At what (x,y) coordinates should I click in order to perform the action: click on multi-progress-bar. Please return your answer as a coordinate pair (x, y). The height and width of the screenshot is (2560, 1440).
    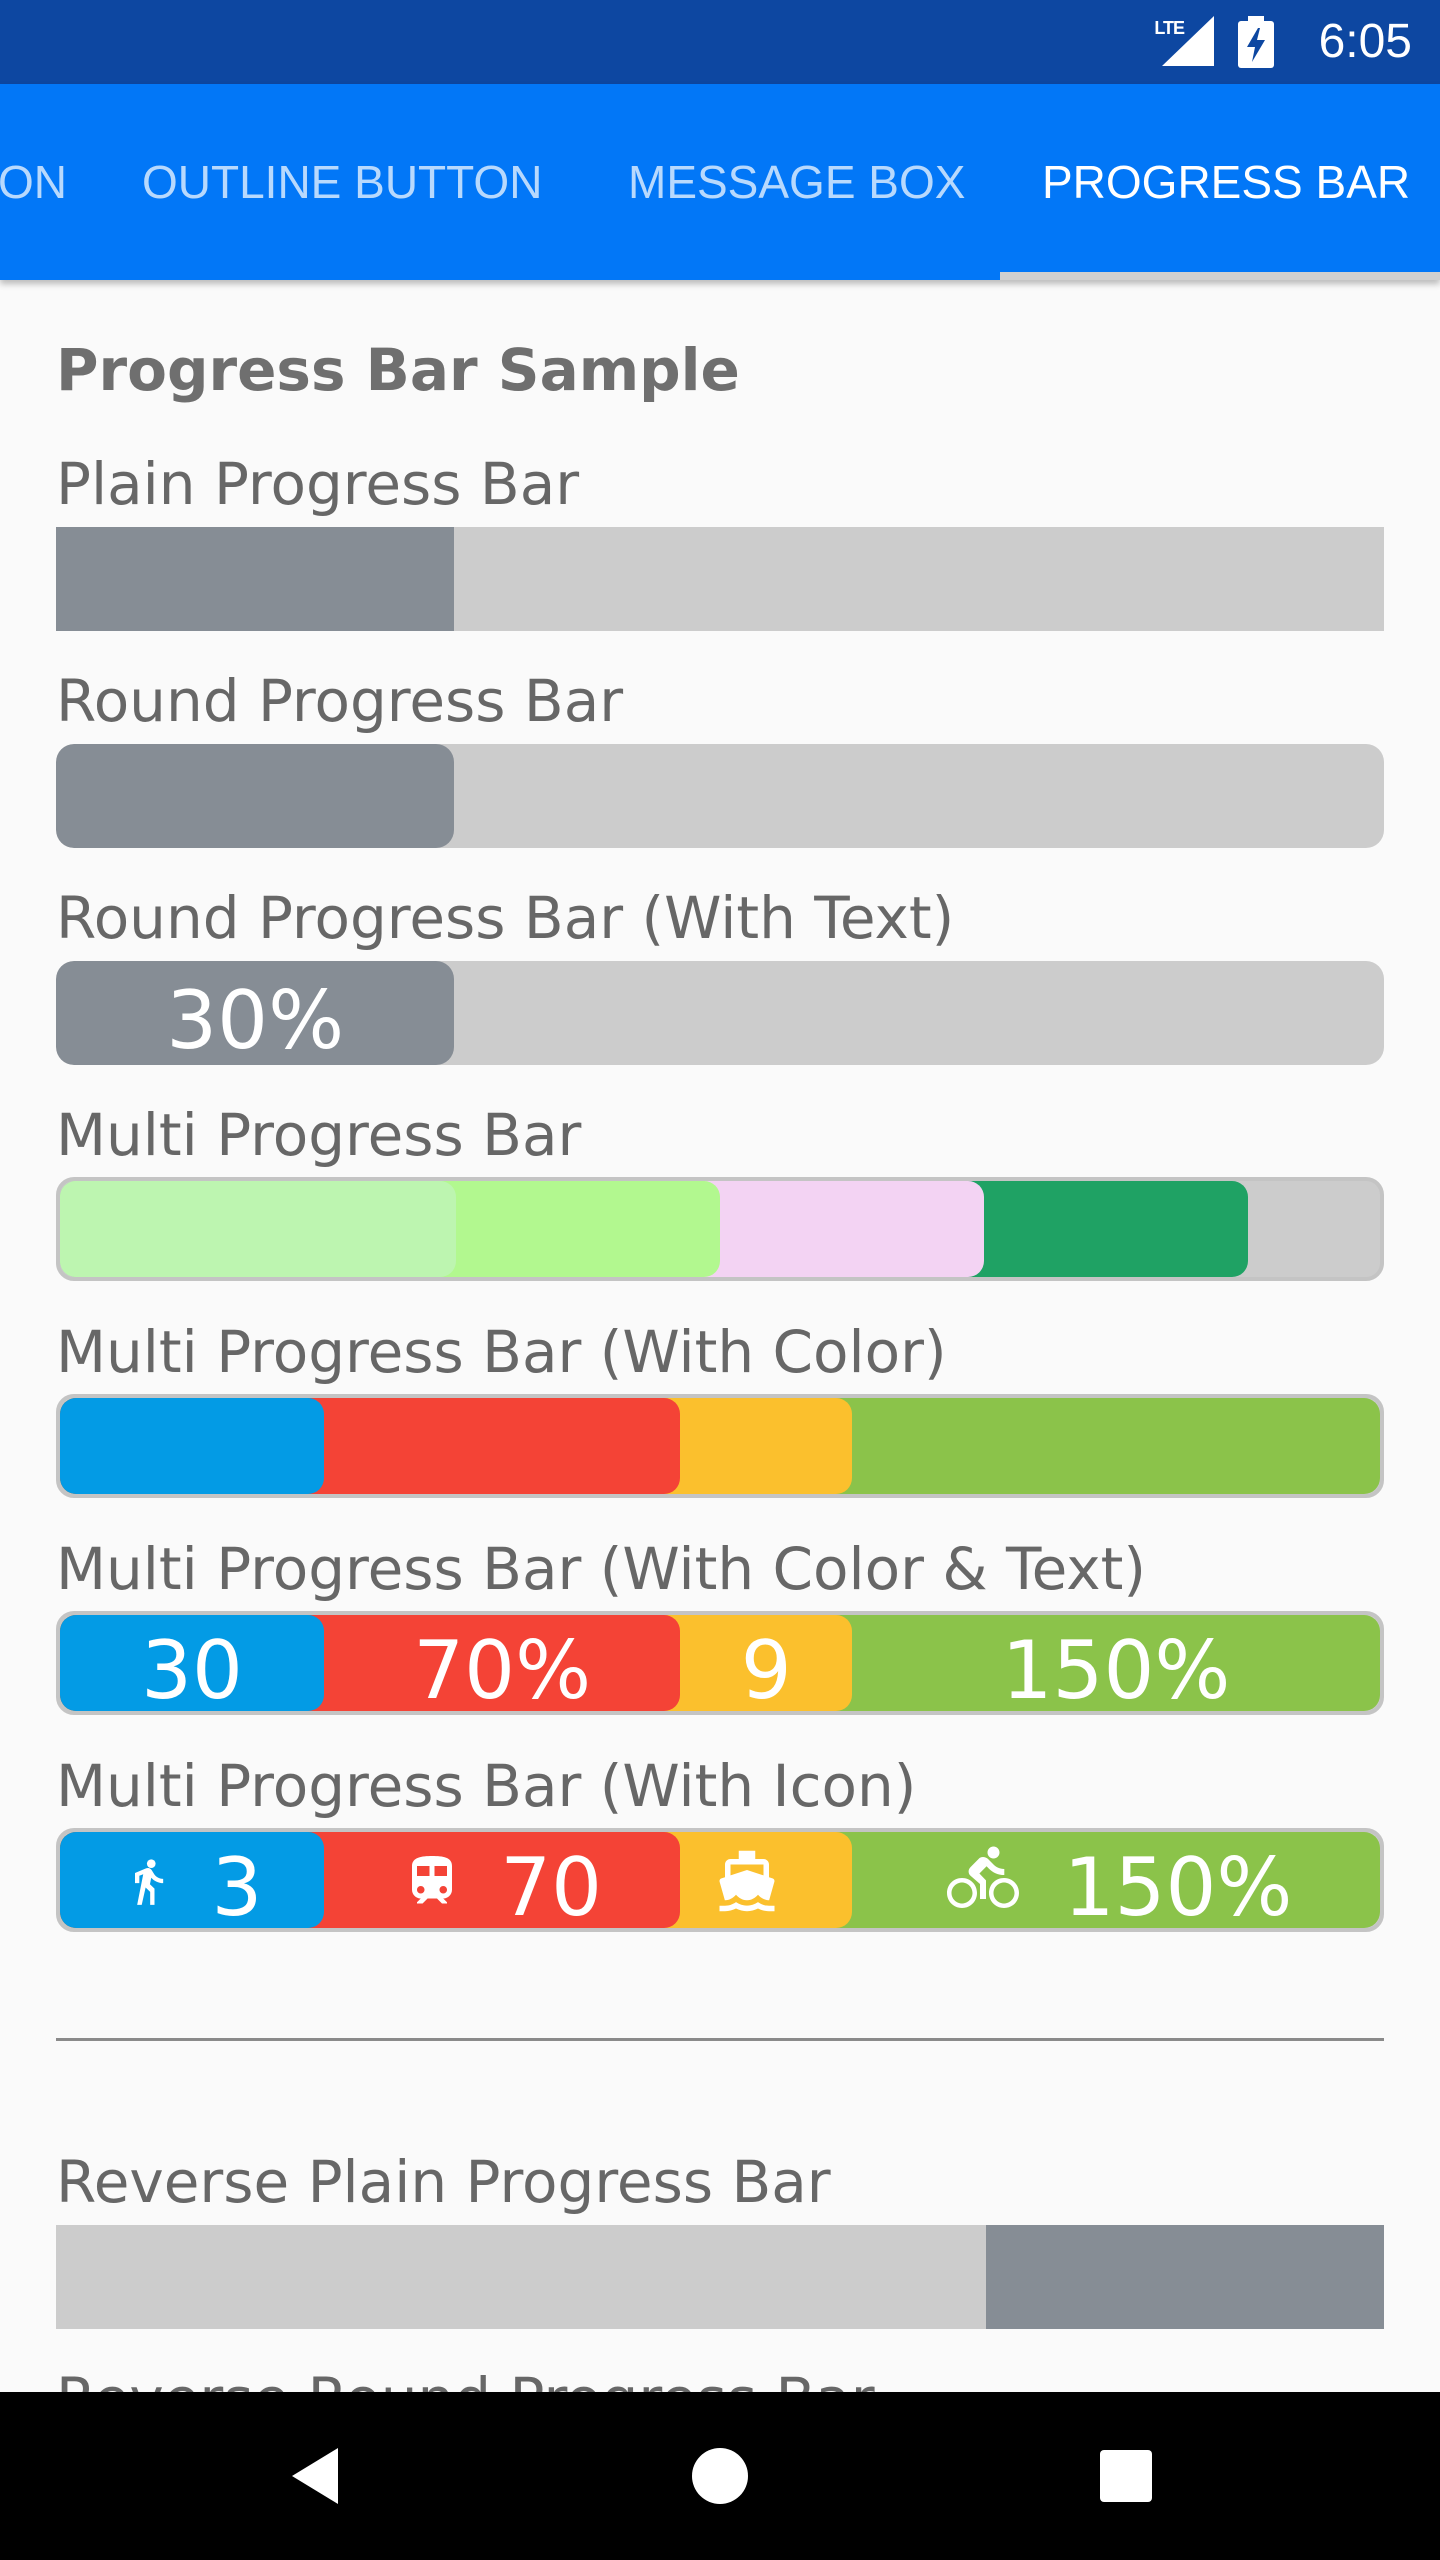
    Looking at the image, I should click on (720, 1229).